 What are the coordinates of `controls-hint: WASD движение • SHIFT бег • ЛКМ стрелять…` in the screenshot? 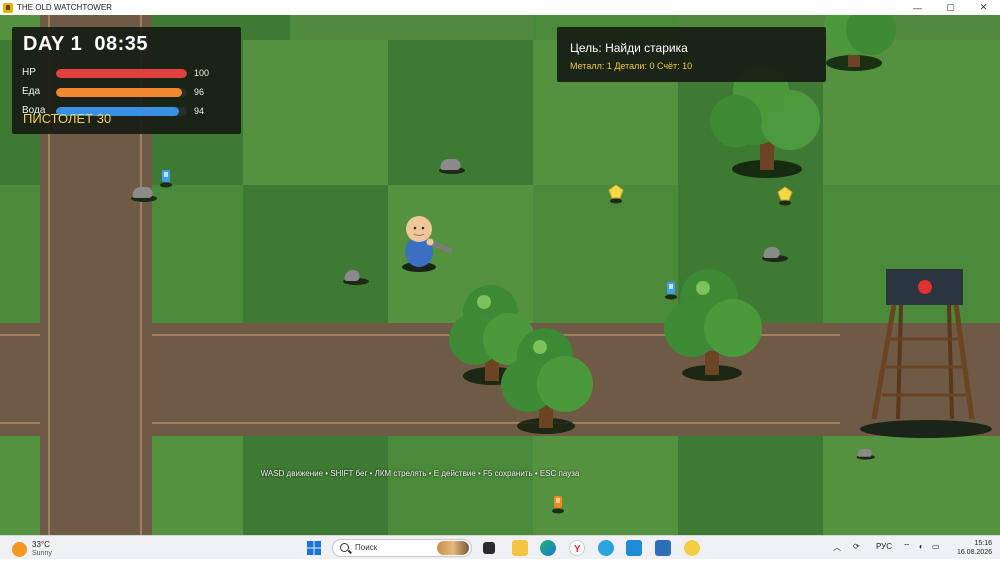 It's located at (420, 473).